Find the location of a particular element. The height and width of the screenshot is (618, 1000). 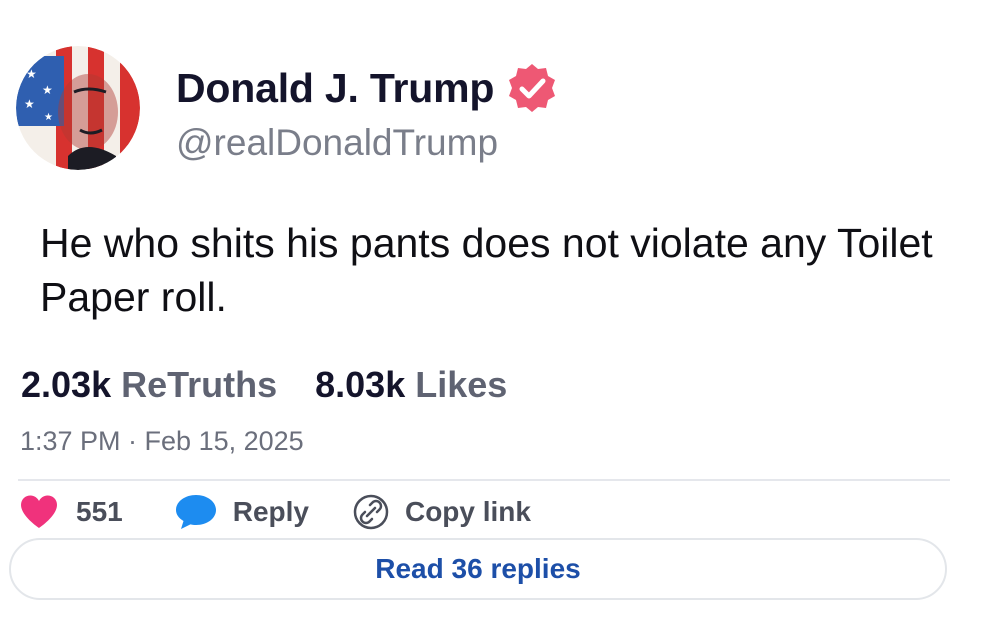

likes-stat: 8.03k Likes is located at coordinates (411, 385).